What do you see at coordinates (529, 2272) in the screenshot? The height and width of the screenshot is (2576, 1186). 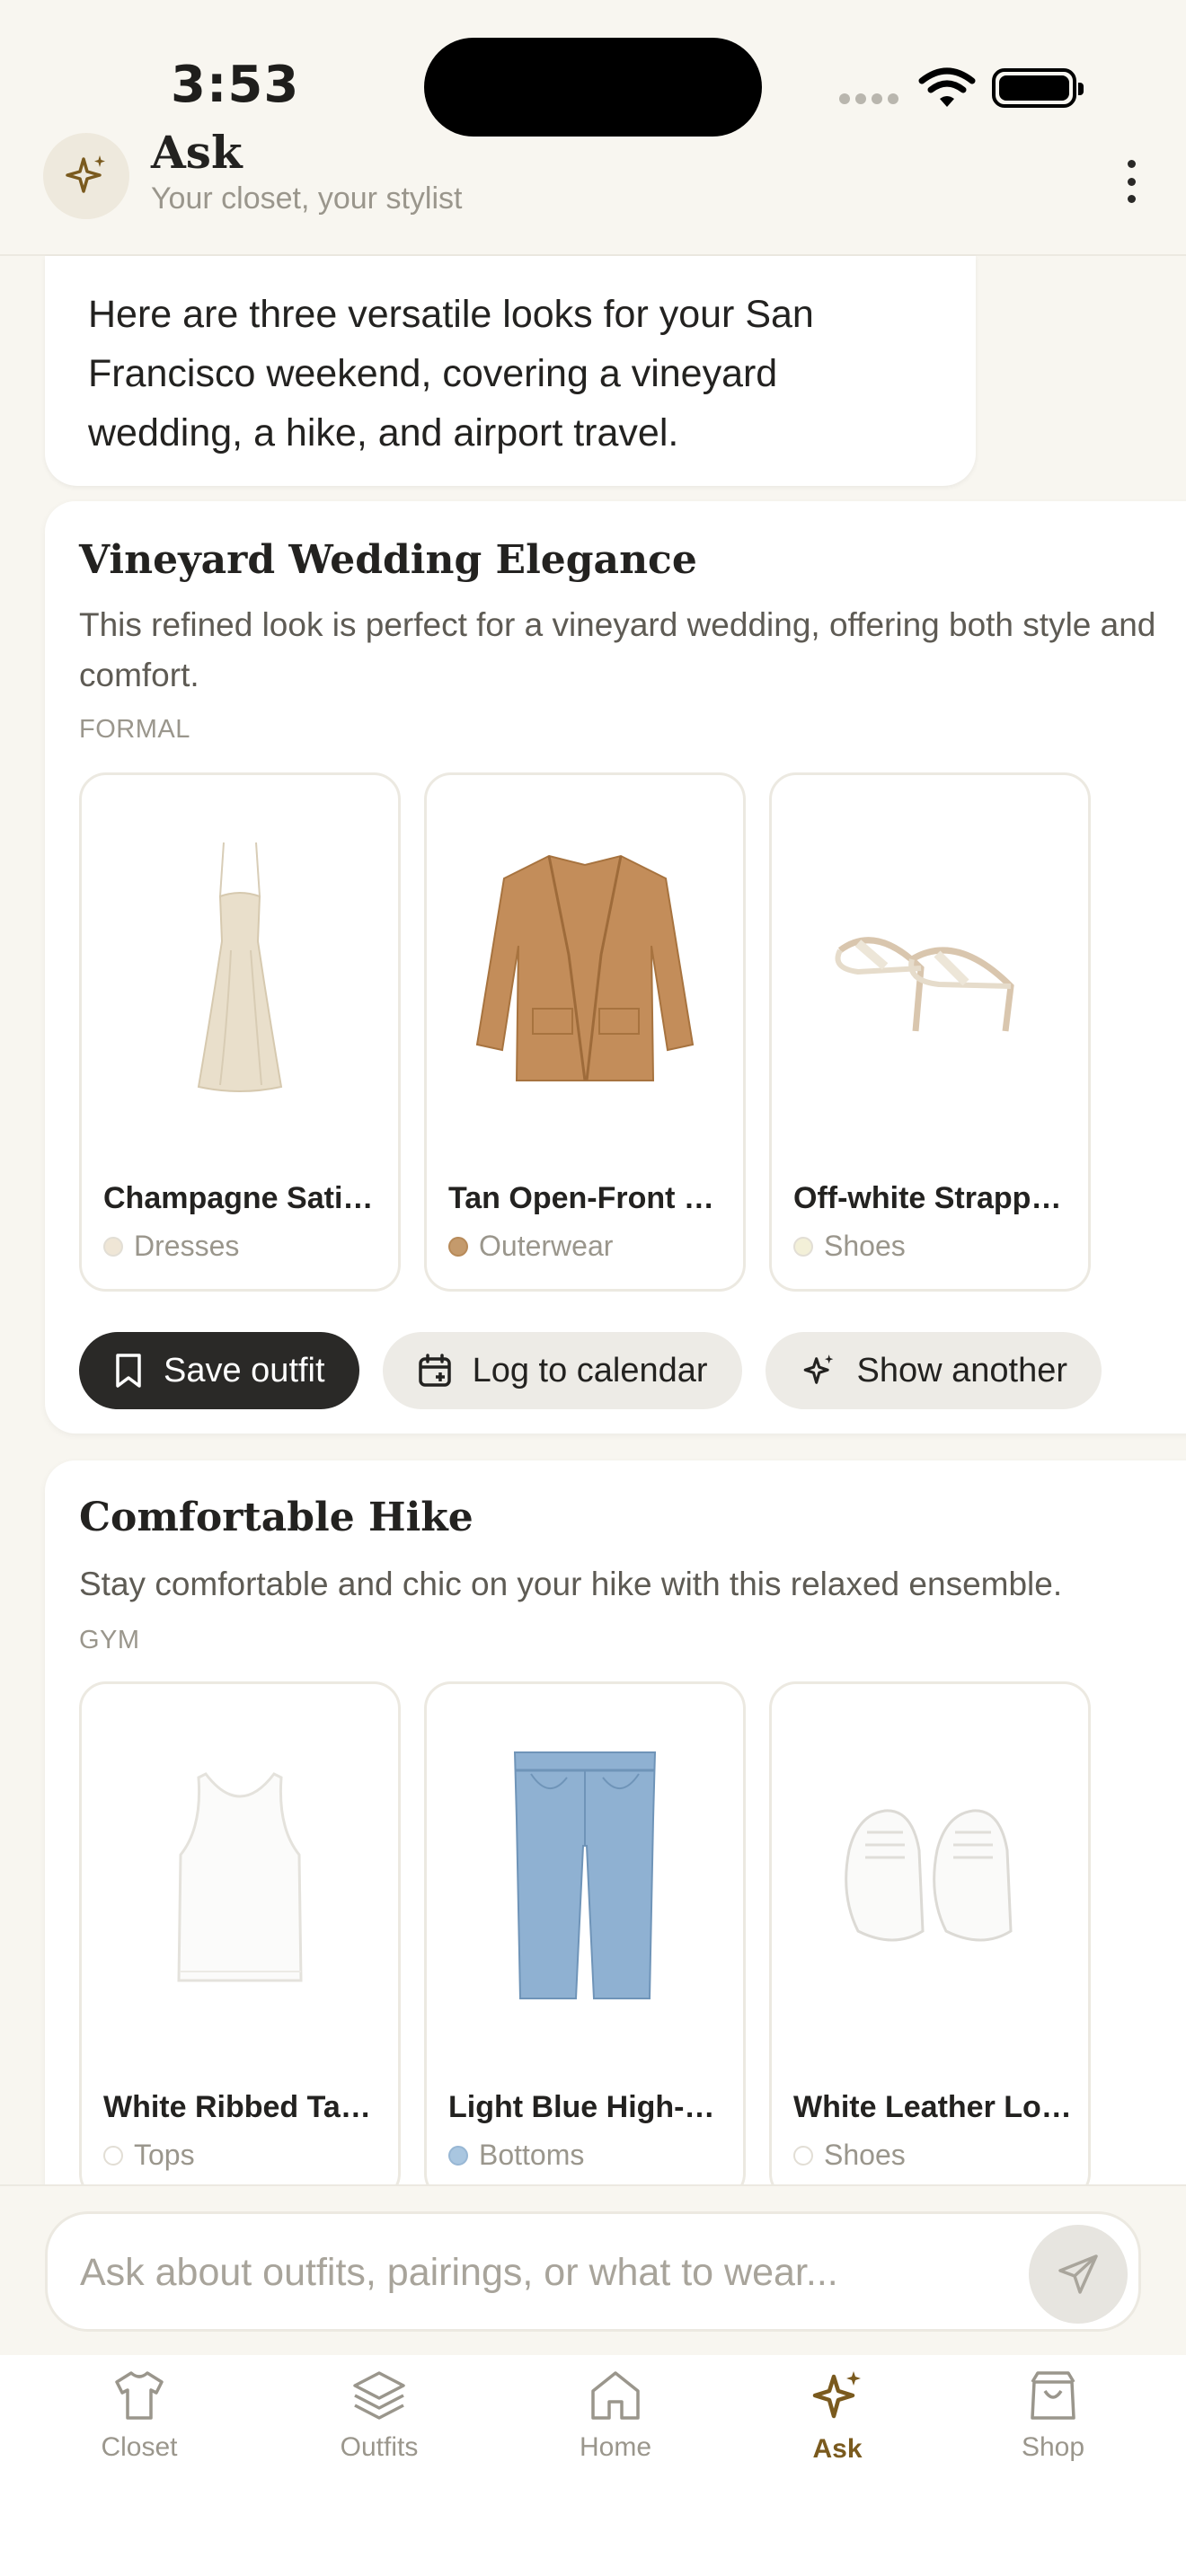 I see `ask-input` at bounding box center [529, 2272].